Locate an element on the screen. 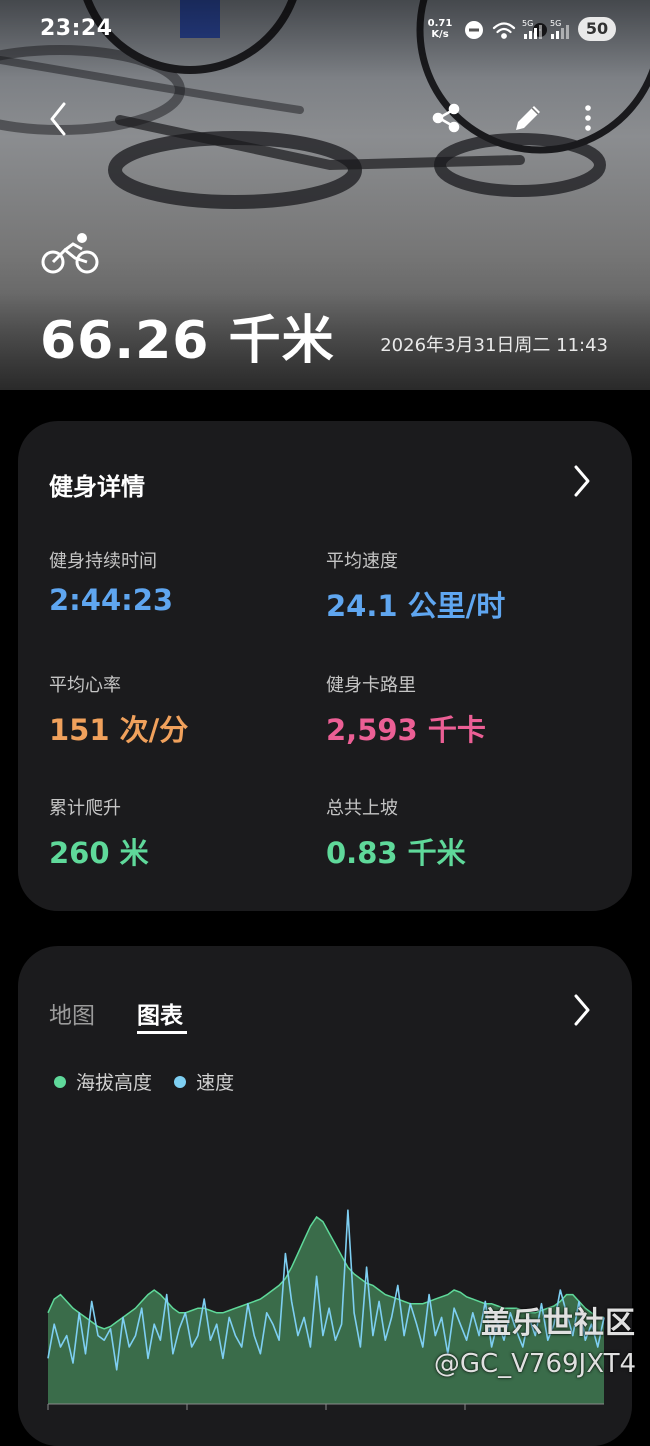  do-not-disturb-icon is located at coordinates (474, 30).